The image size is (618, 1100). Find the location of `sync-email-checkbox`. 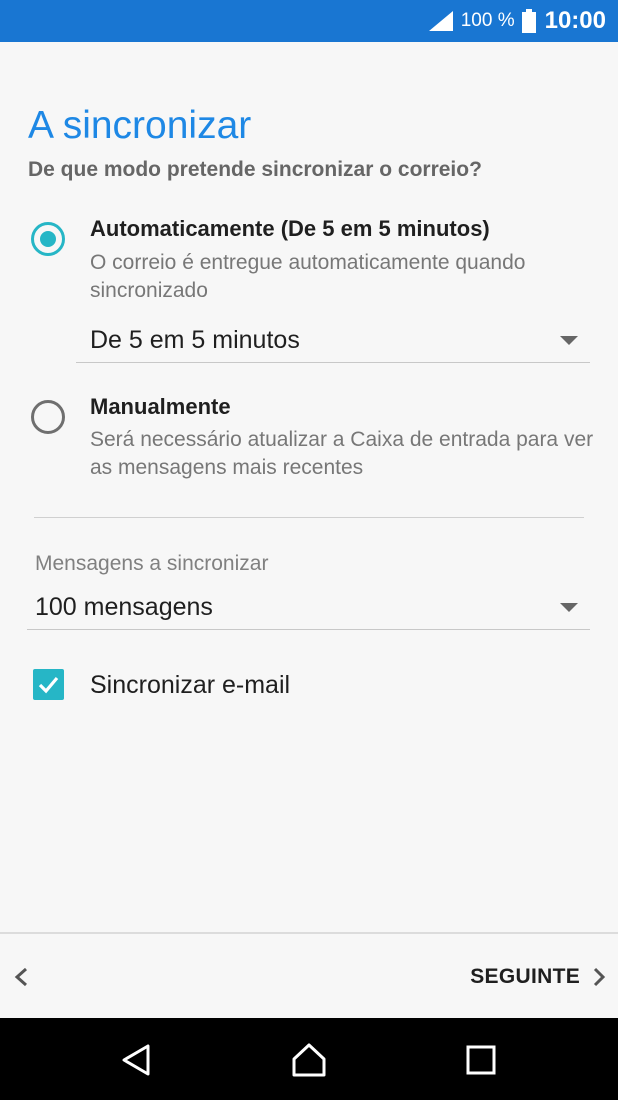

sync-email-checkbox is located at coordinates (48, 684).